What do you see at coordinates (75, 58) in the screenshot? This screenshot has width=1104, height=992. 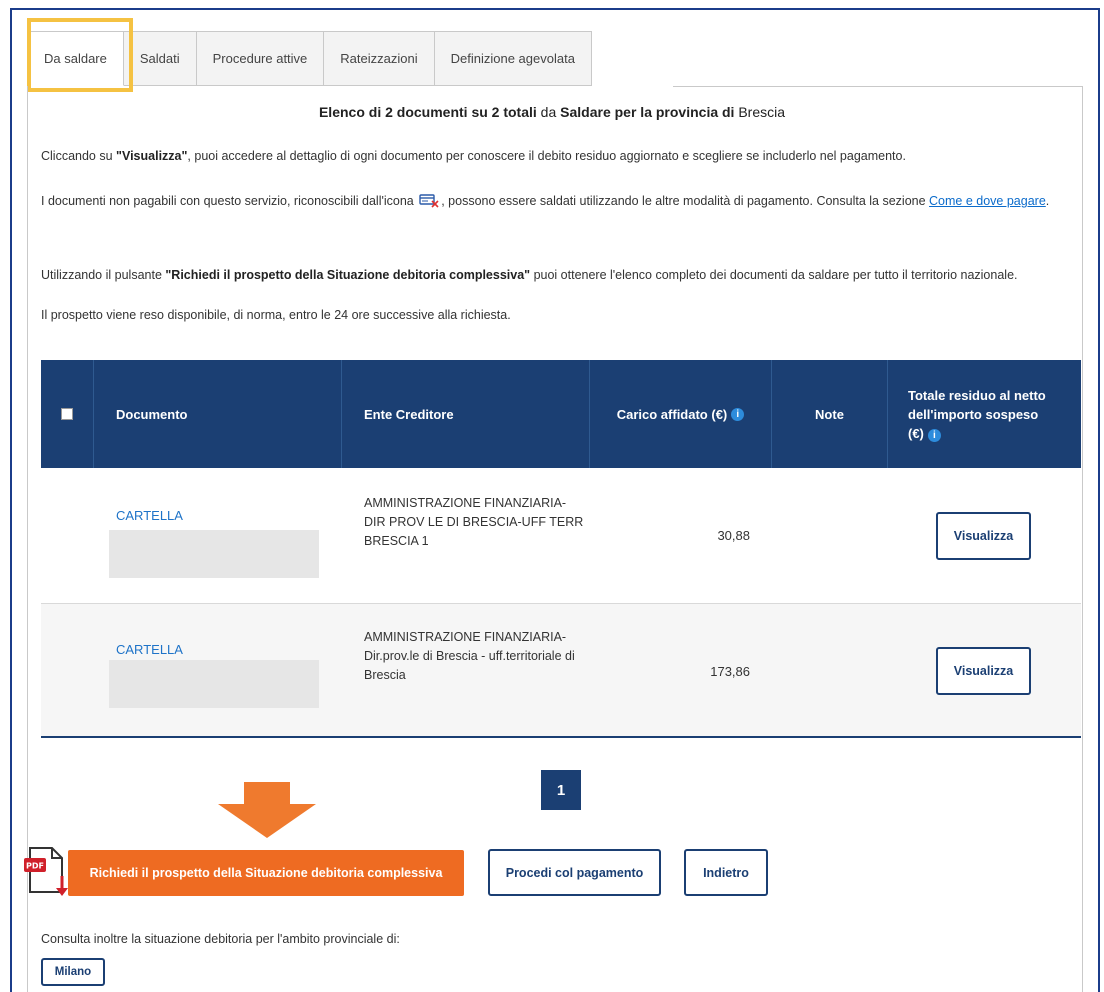 I see `tab-da-saldare: Da saldare` at bounding box center [75, 58].